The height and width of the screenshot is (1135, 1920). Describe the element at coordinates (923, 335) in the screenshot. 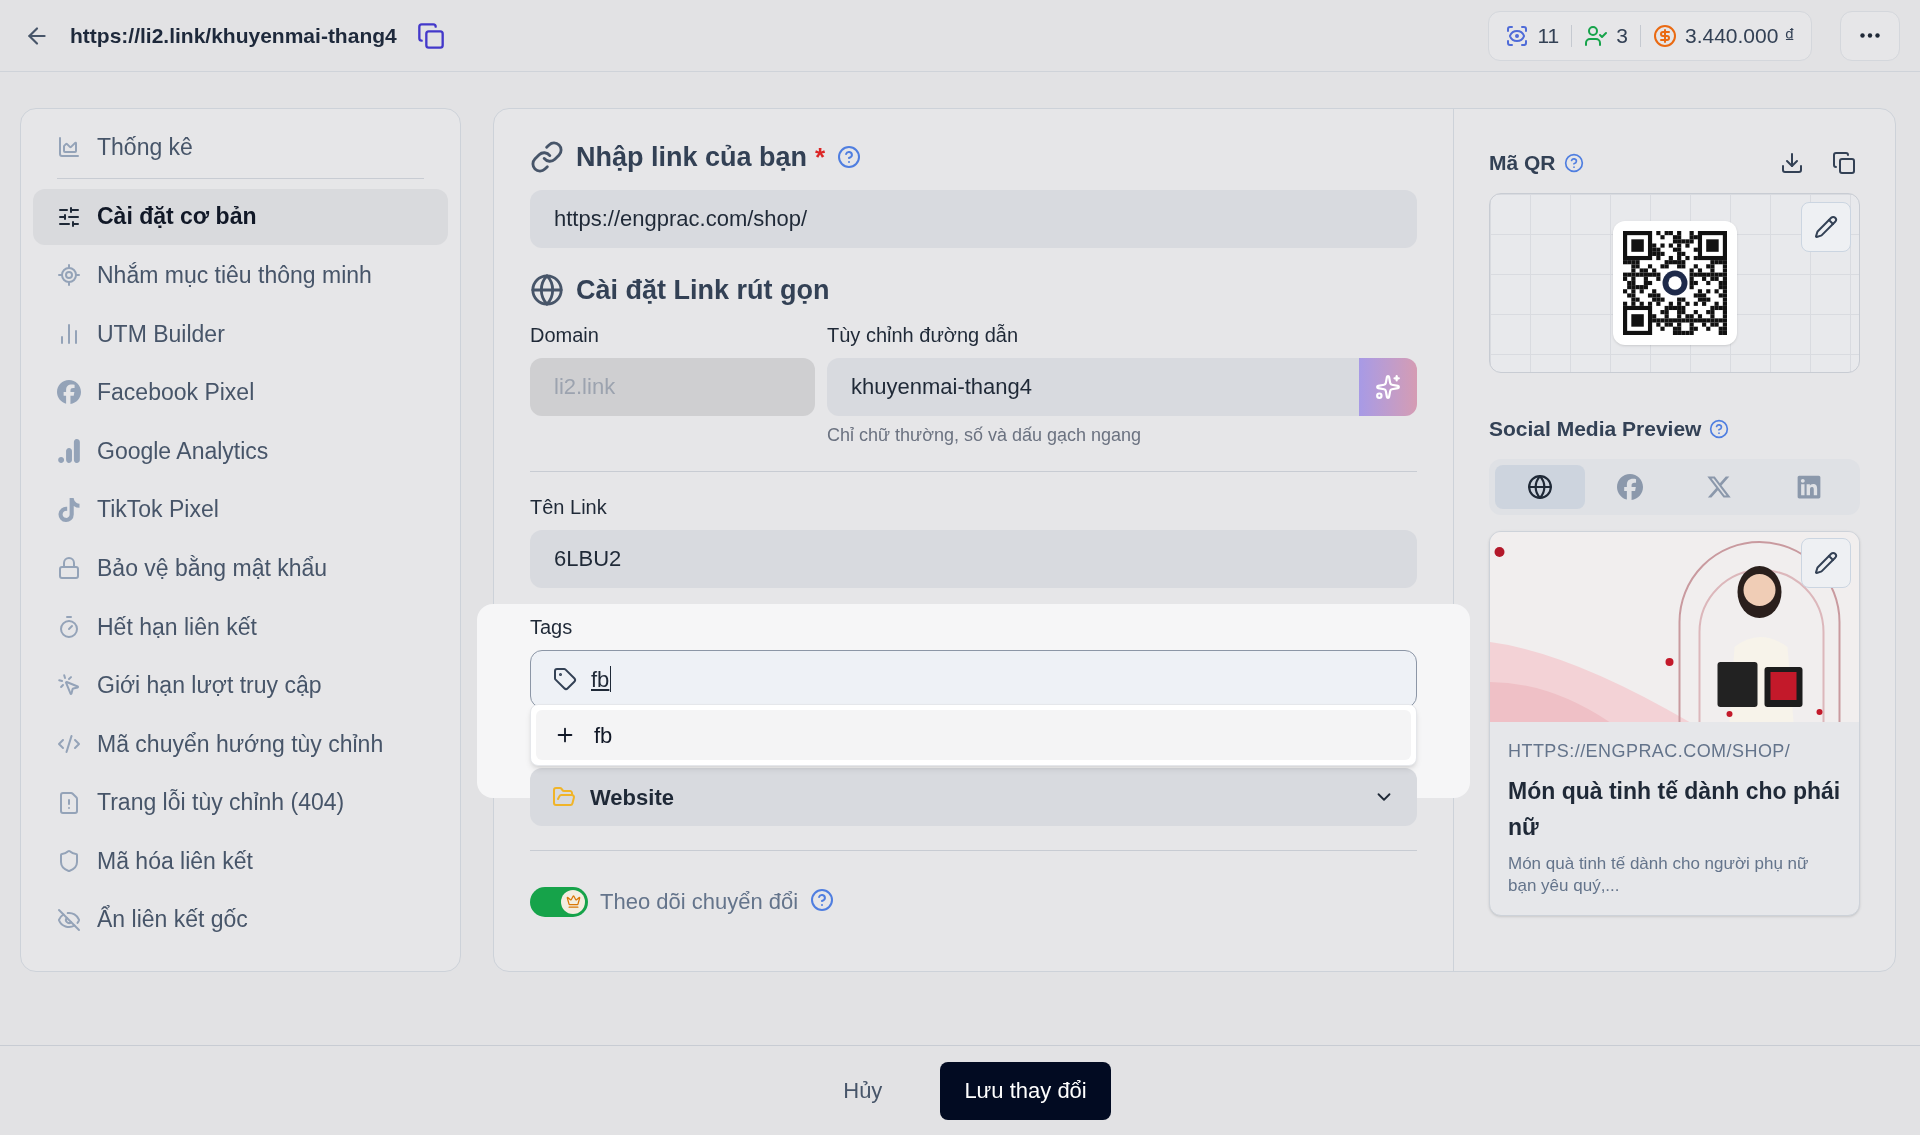

I see `field-label: Tùy chỉnh đường dẫn` at that location.